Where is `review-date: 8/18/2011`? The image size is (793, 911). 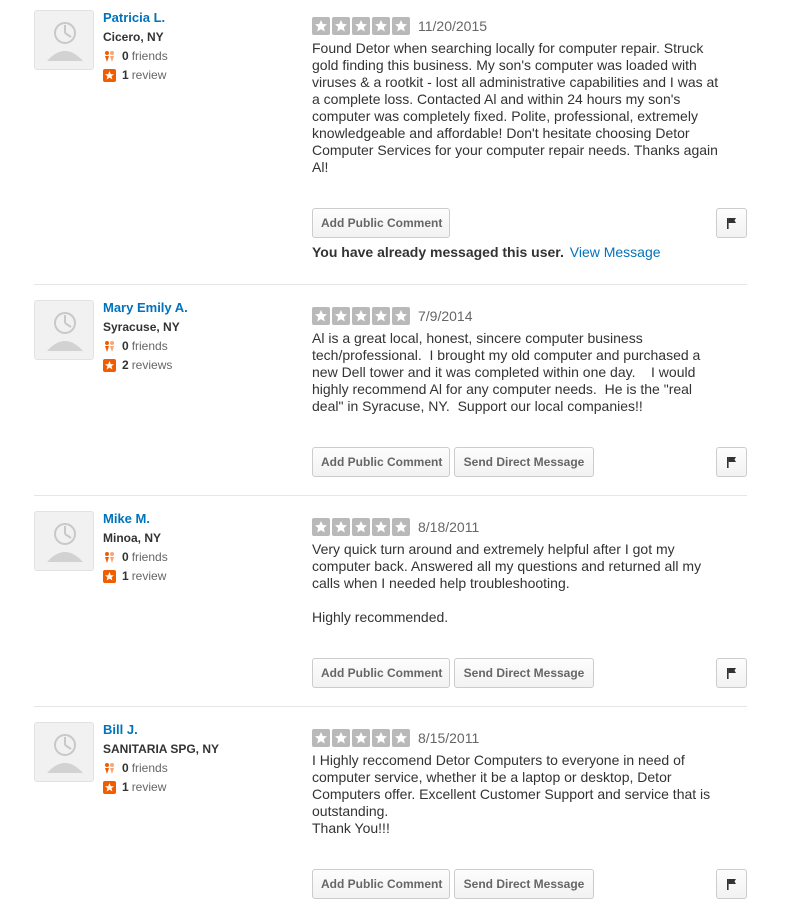 review-date: 8/18/2011 is located at coordinates (449, 527).